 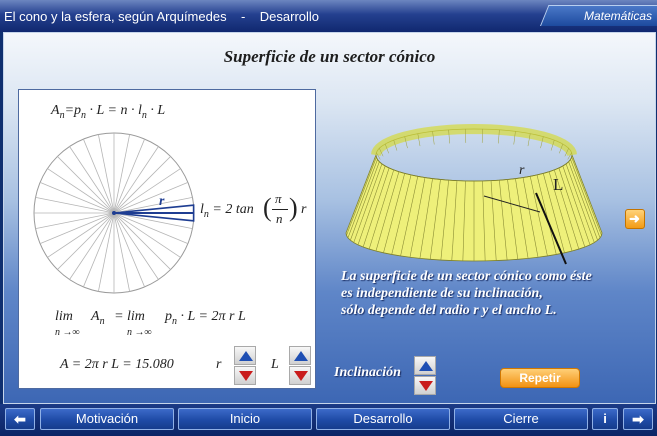 I want to click on side-length-formula: ln = 2 tan, so click(x=227, y=211).